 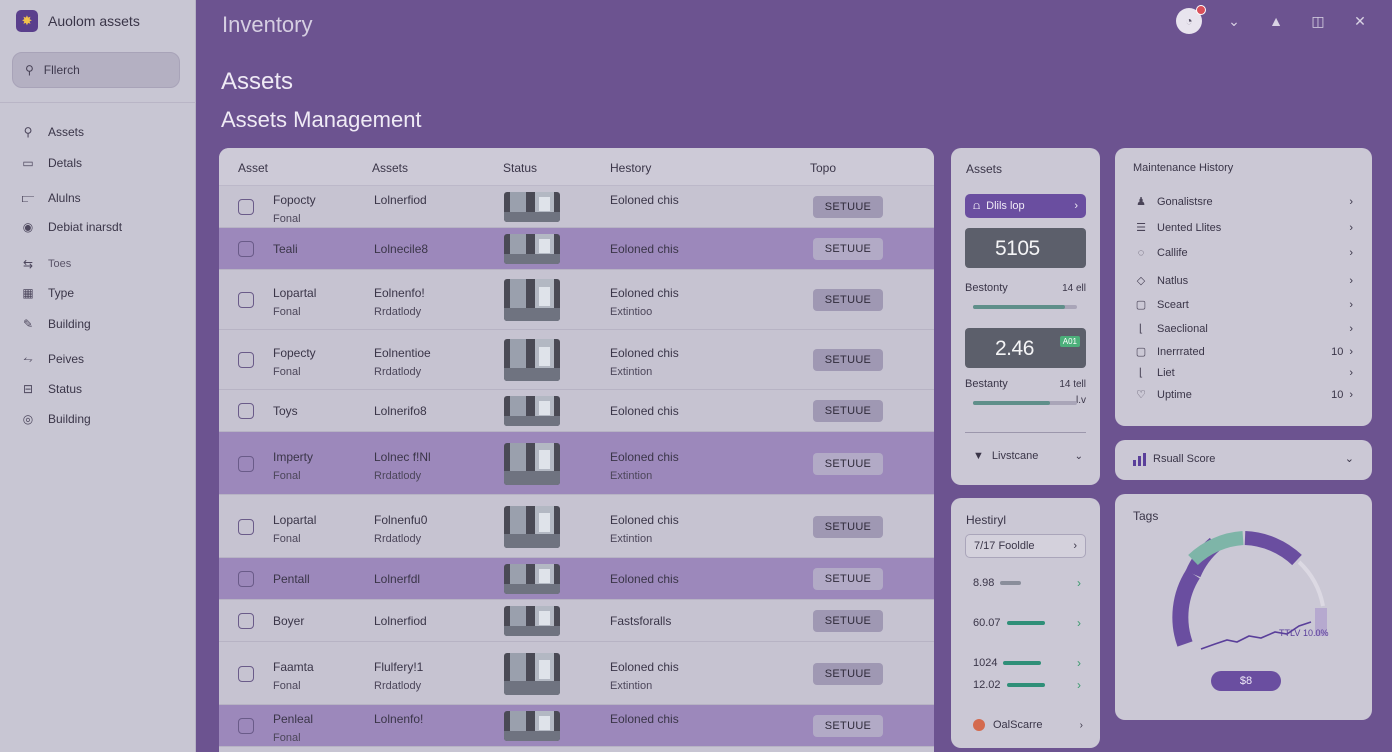 What do you see at coordinates (1244, 253) in the screenshot?
I see `maintenance-item: ◌ Callife ›` at bounding box center [1244, 253].